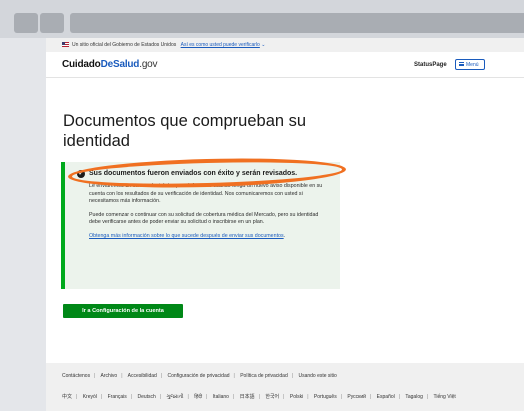  I want to click on language-link-french: Français, so click(117, 397).